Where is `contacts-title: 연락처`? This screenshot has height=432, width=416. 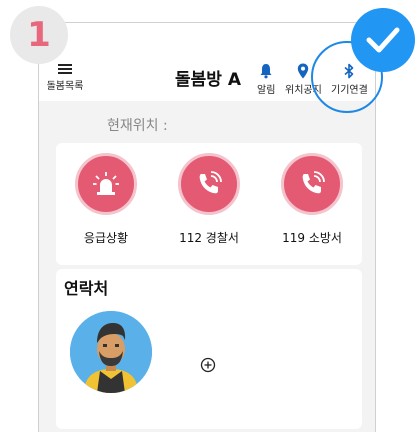
contacts-title: 연락처 is located at coordinates (86, 288).